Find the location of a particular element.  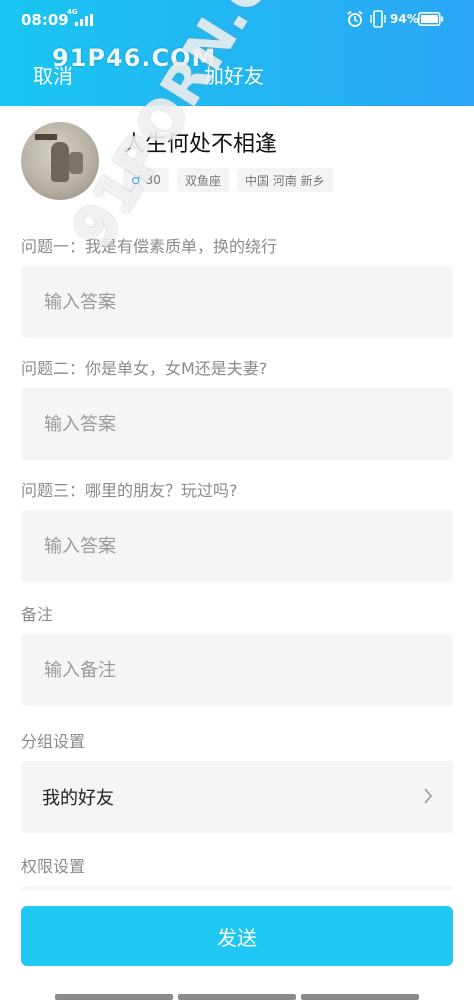

profile-tags: ♂ 30 双鱼座 中国 河南 新乡 is located at coordinates (228, 180).